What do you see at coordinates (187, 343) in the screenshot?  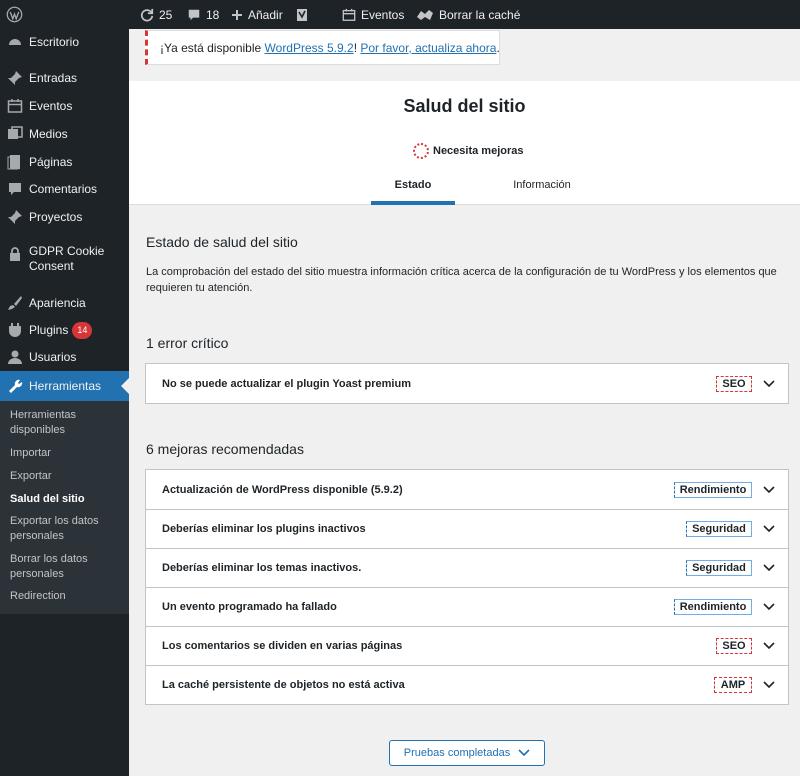 I see `critical-issues-heading: 1 error crítico` at bounding box center [187, 343].